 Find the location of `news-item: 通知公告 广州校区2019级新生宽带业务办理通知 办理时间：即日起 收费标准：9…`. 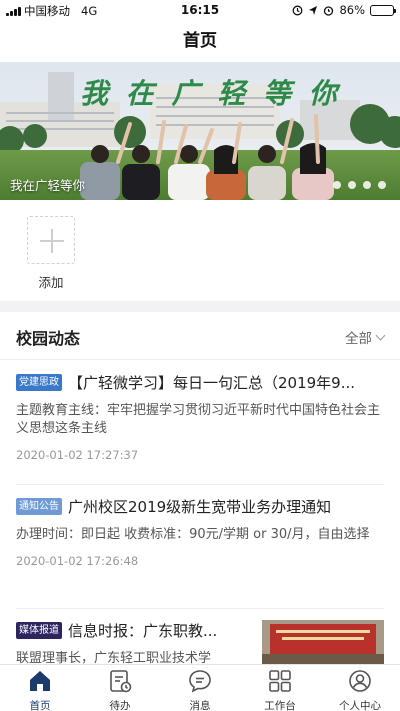

news-item: 通知公告 广州校区2019级新生宽带业务办理通知 办理时间：即日起 收费标准：9… is located at coordinates (200, 532).